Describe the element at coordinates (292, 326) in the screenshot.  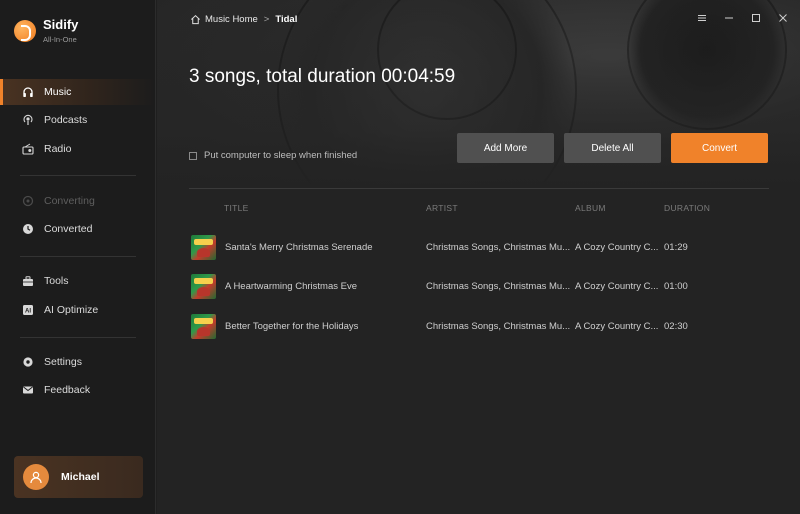
I see `song-title: Better Together for the Holidays` at that location.